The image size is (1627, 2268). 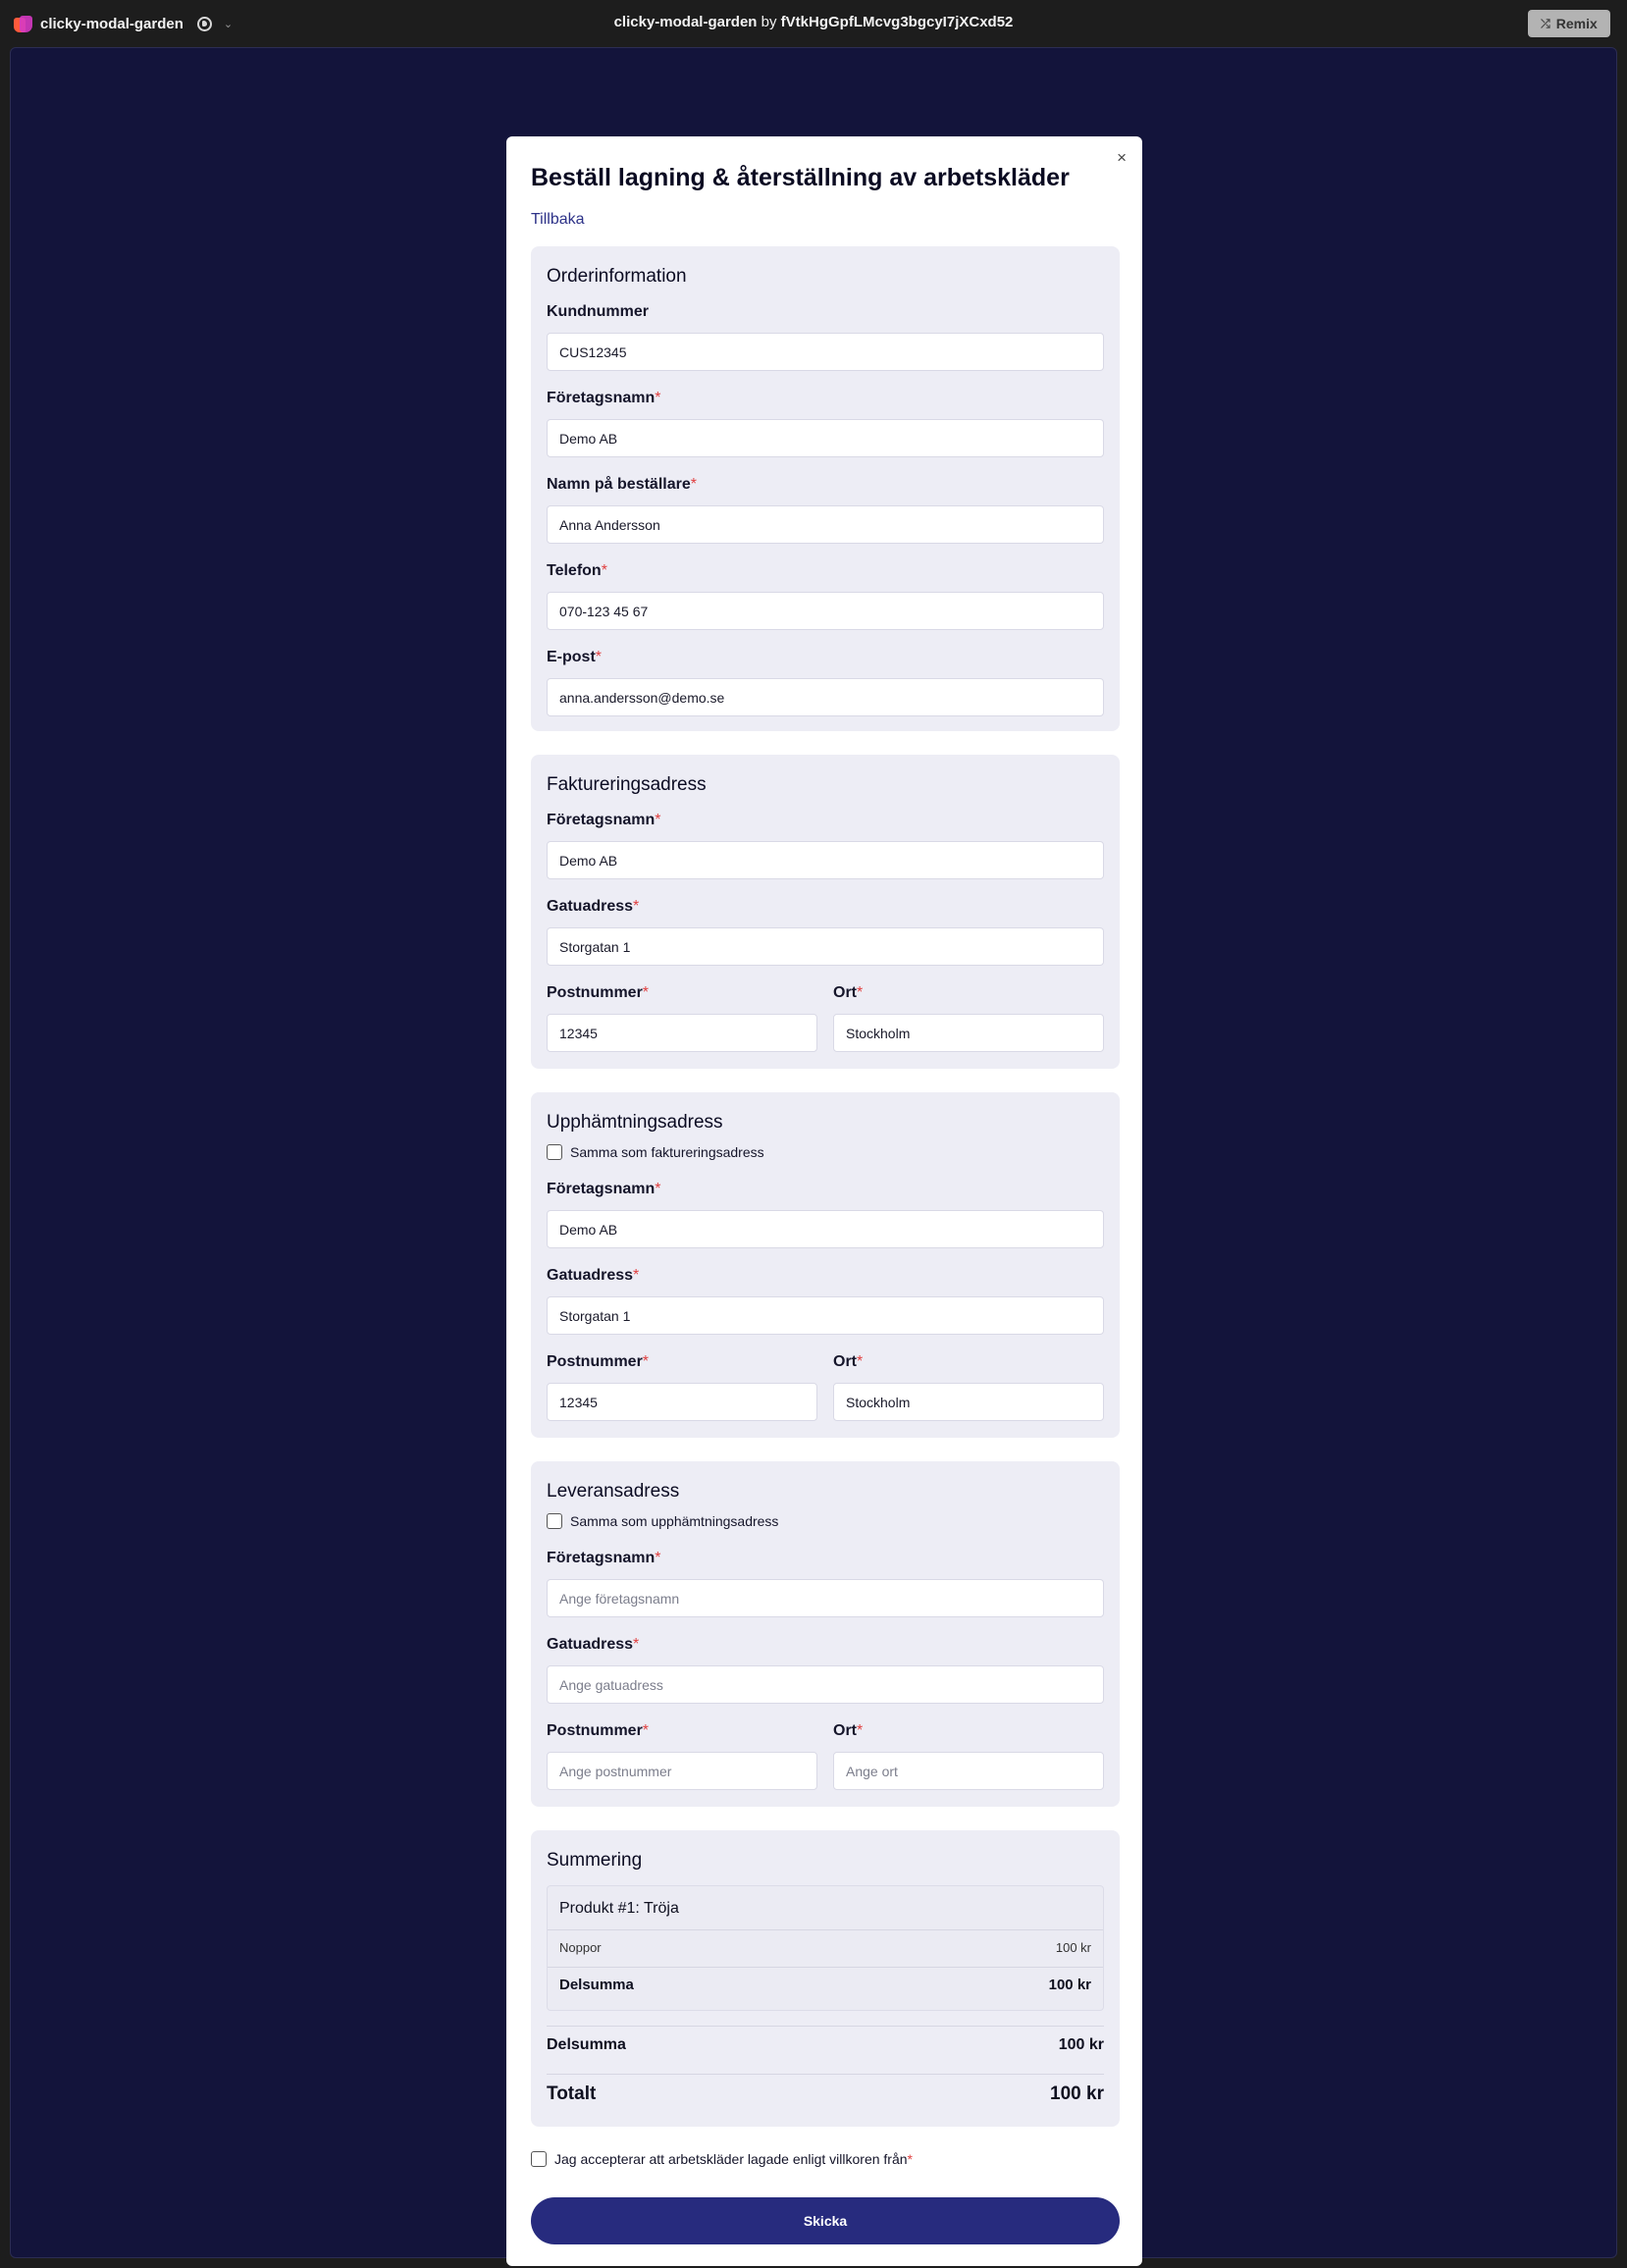 I want to click on delivery-same-as-pickup: Samma som upphämtningsadress, so click(x=662, y=1521).